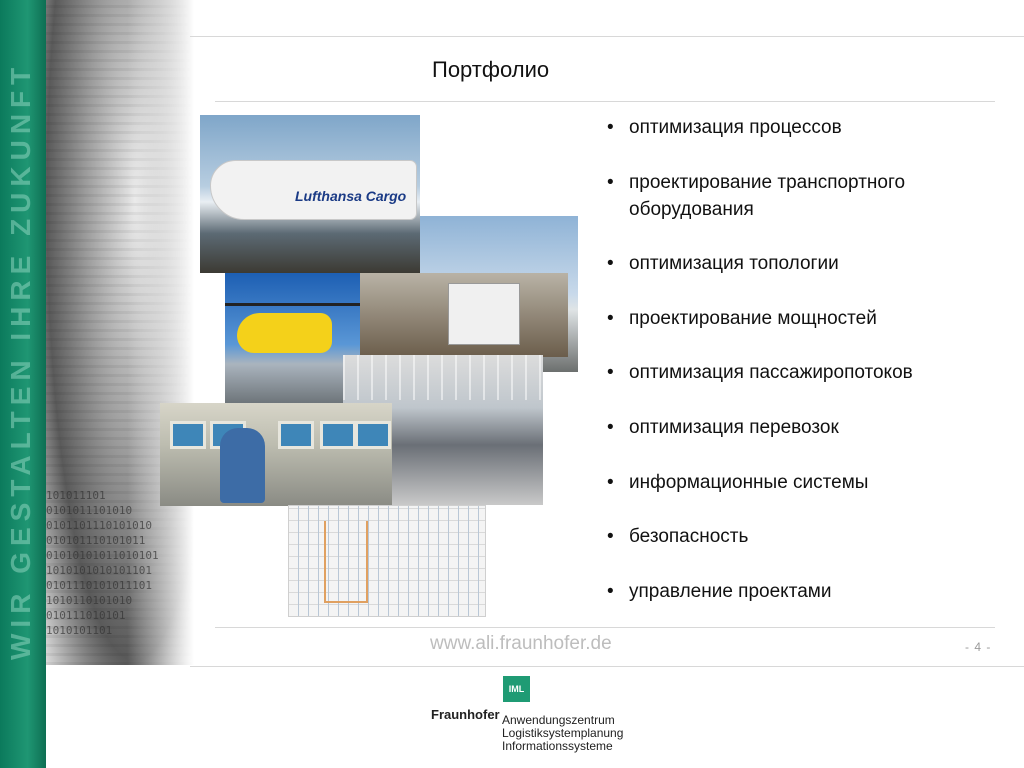 The height and width of the screenshot is (768, 1024). I want to click on cargo-plane-photo: Lufthansa Cargo, so click(310, 194).